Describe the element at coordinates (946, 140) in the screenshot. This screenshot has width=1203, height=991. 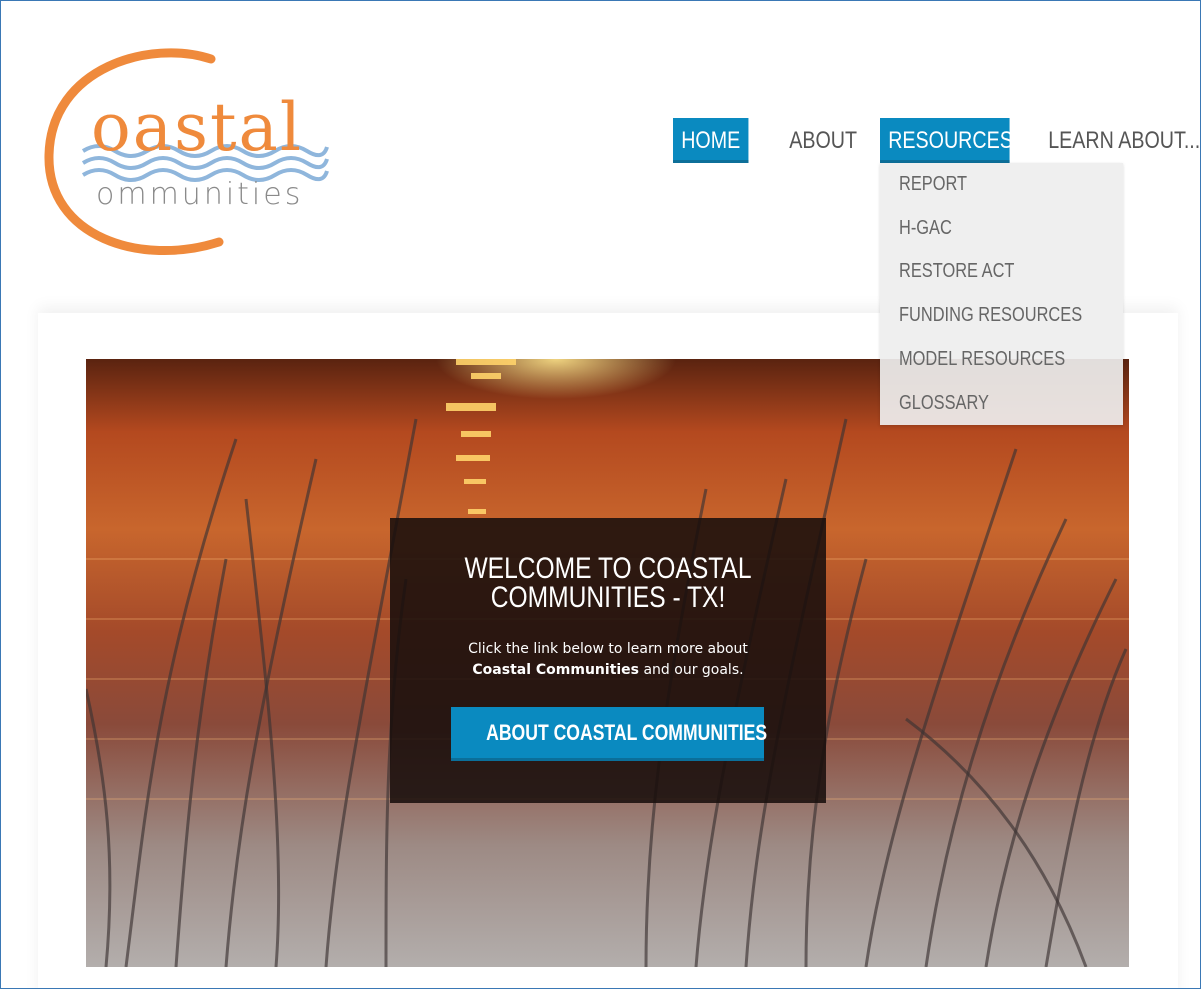
I see `nav-item-resources: RESOURCES` at that location.